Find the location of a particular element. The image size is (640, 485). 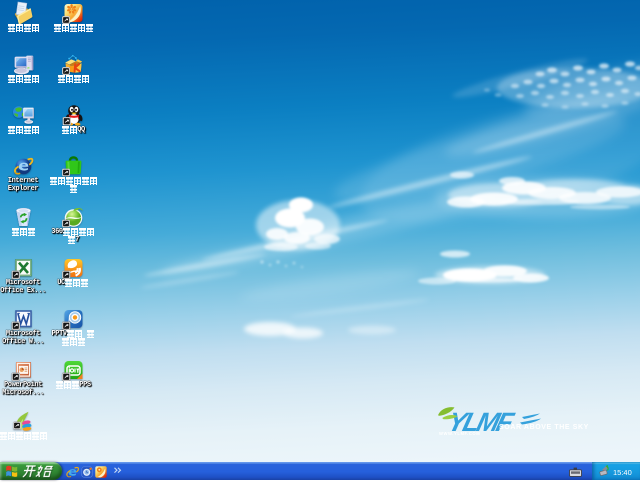

svg-text: WWW.YLMF.COM is located at coordinates (459, 433).